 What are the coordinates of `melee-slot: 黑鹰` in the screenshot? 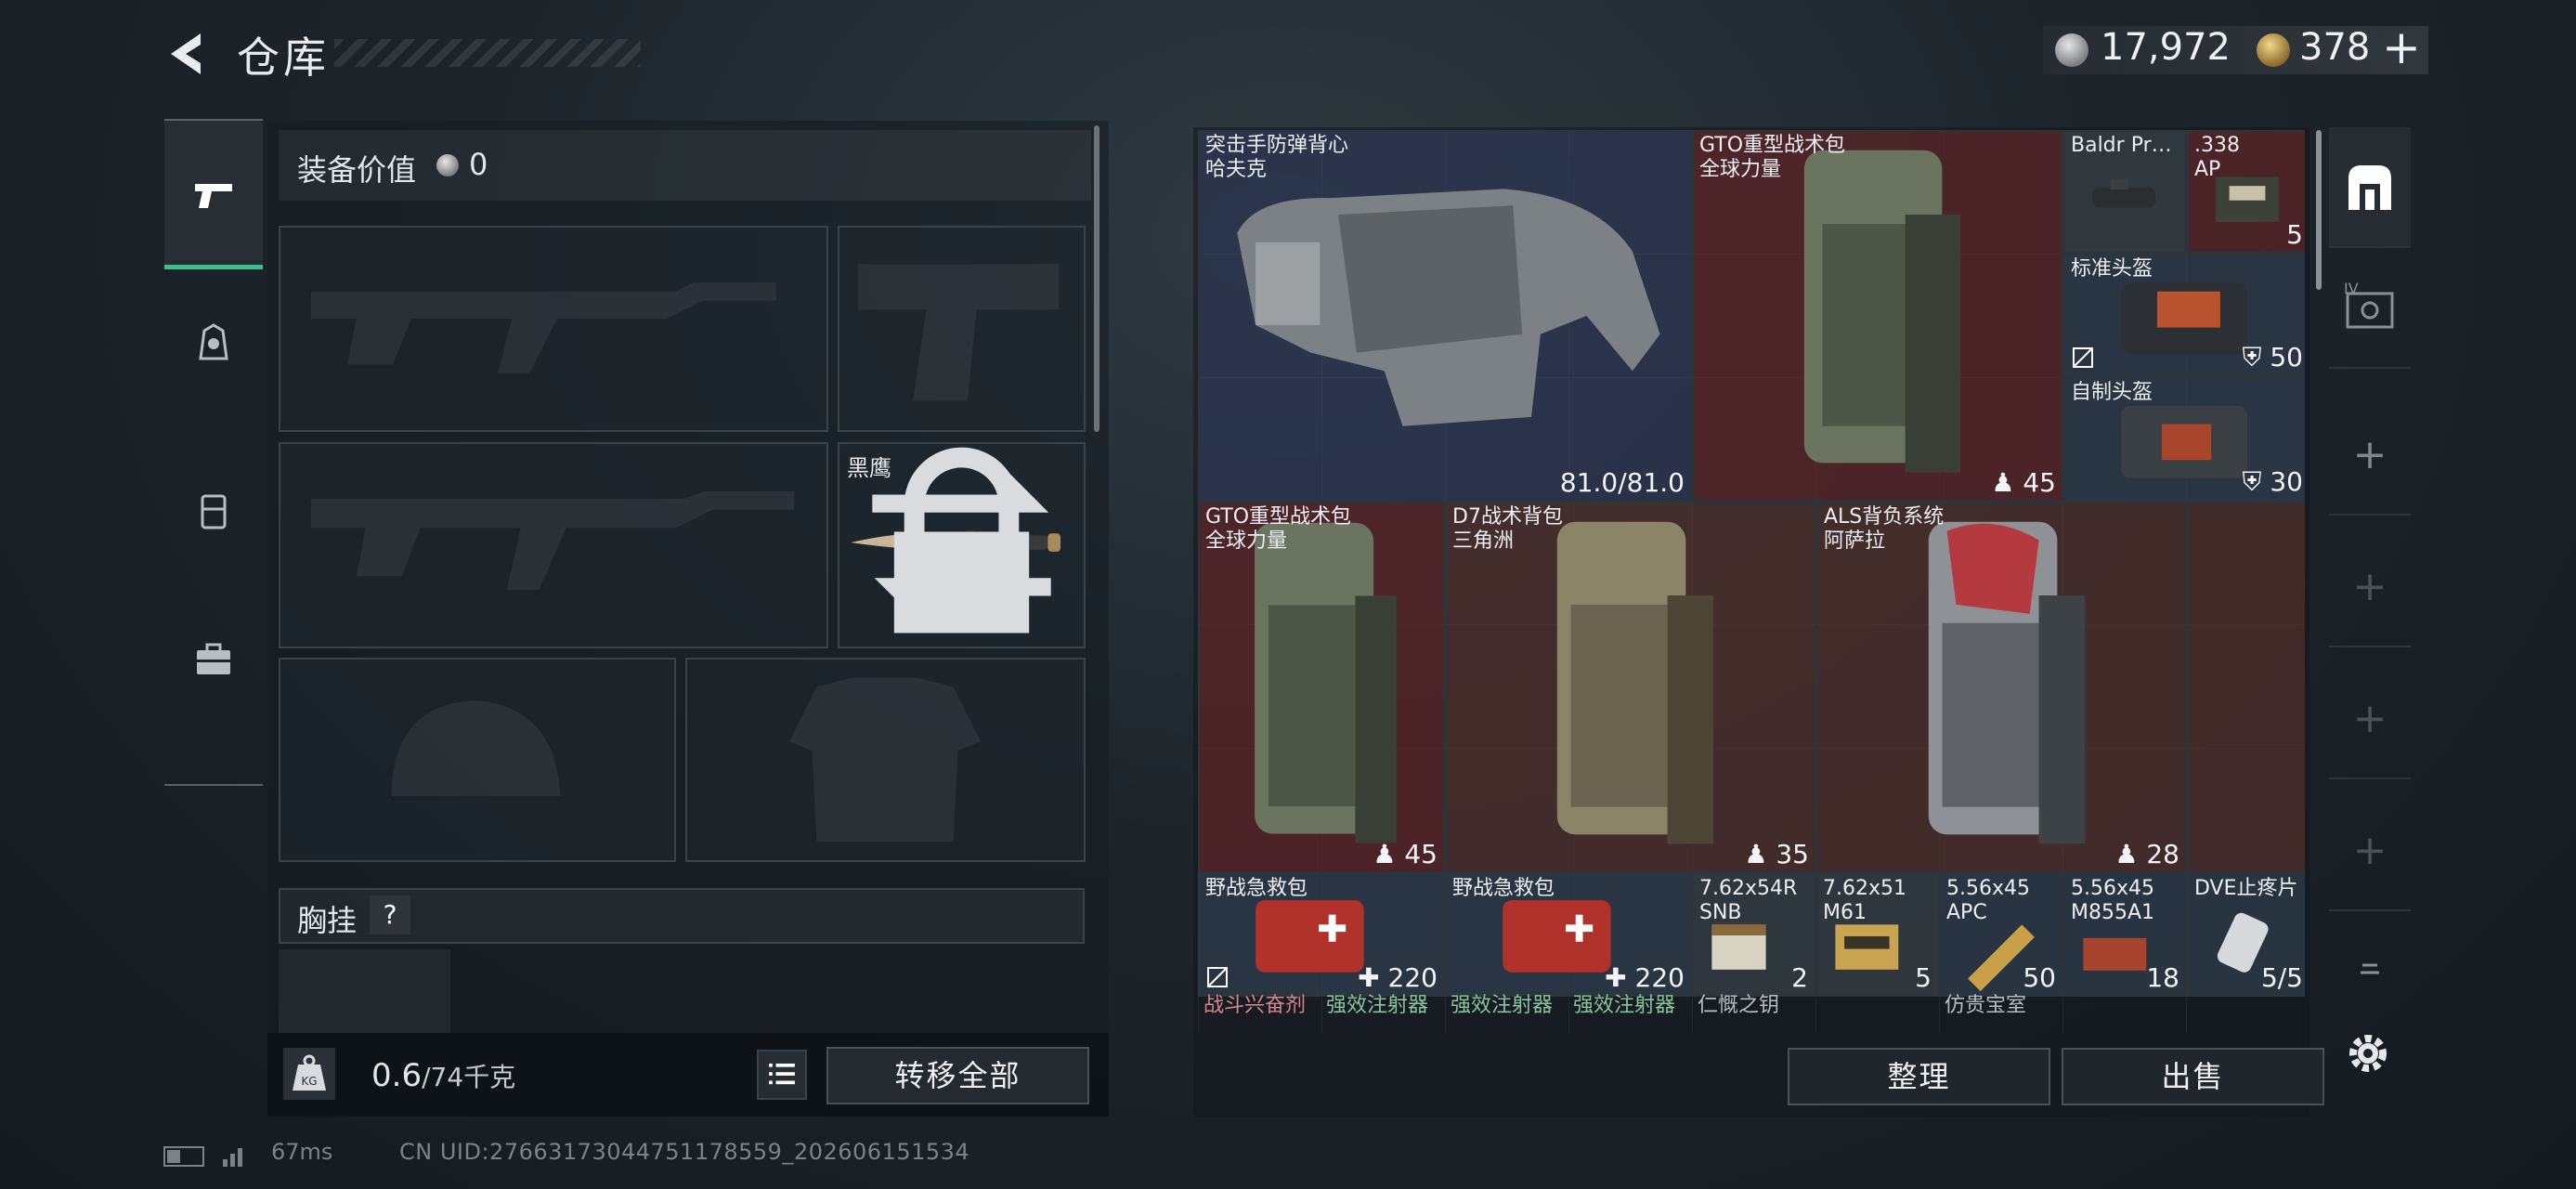 It's located at (962, 545).